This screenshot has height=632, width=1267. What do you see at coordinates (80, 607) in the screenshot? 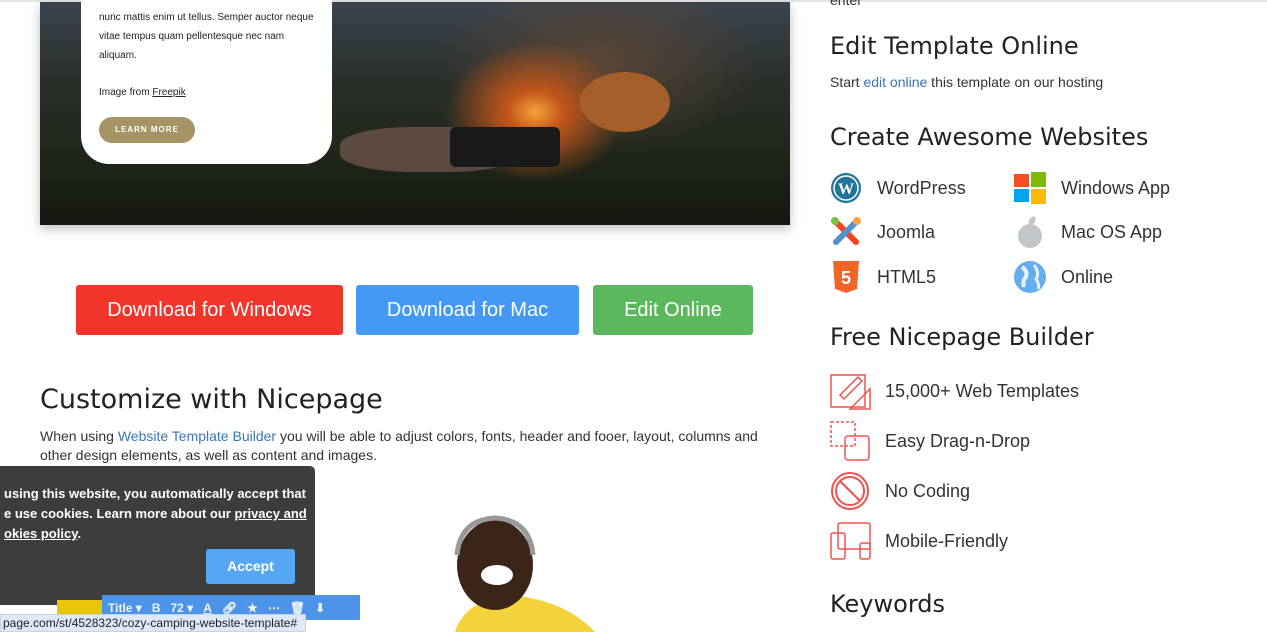
I see `yellow-block` at bounding box center [80, 607].